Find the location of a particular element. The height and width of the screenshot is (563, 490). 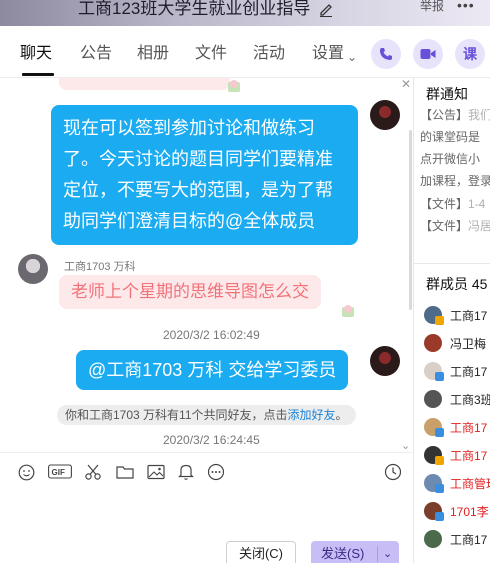

input-toolbar: GIF is located at coordinates (206, 470).